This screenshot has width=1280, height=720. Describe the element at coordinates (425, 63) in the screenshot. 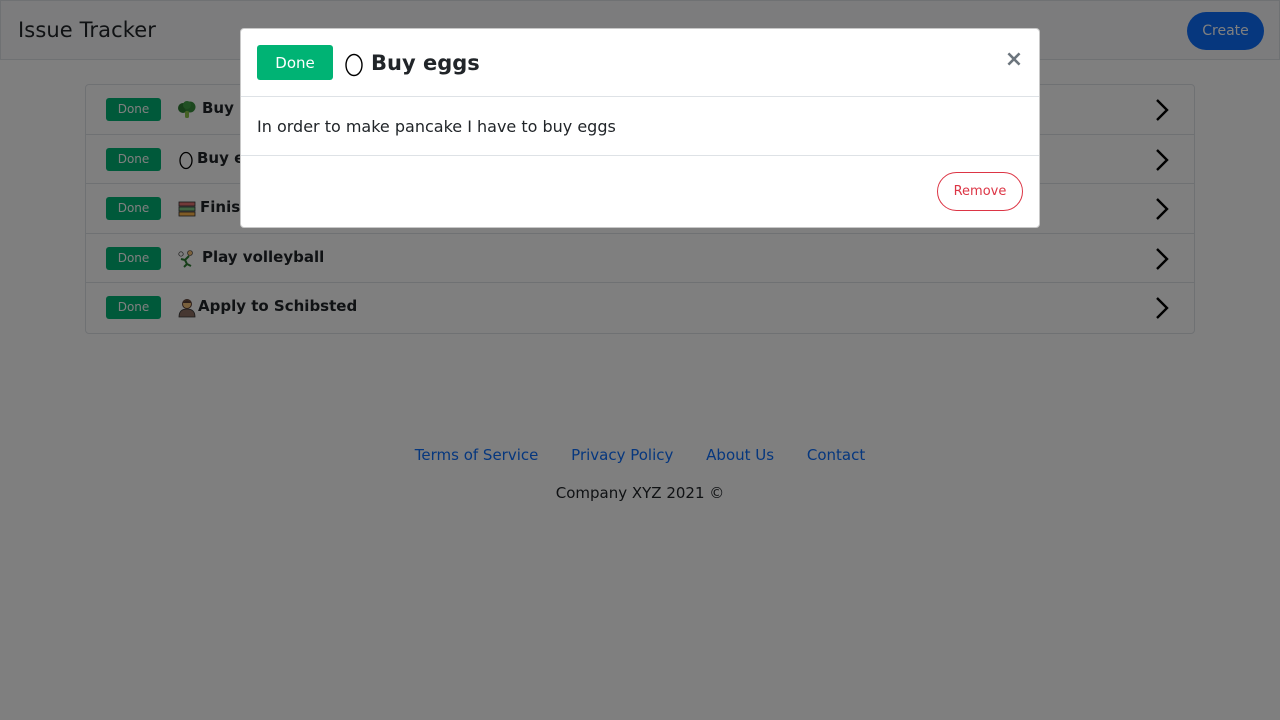

I see `modal-title: Buy eggs` at that location.